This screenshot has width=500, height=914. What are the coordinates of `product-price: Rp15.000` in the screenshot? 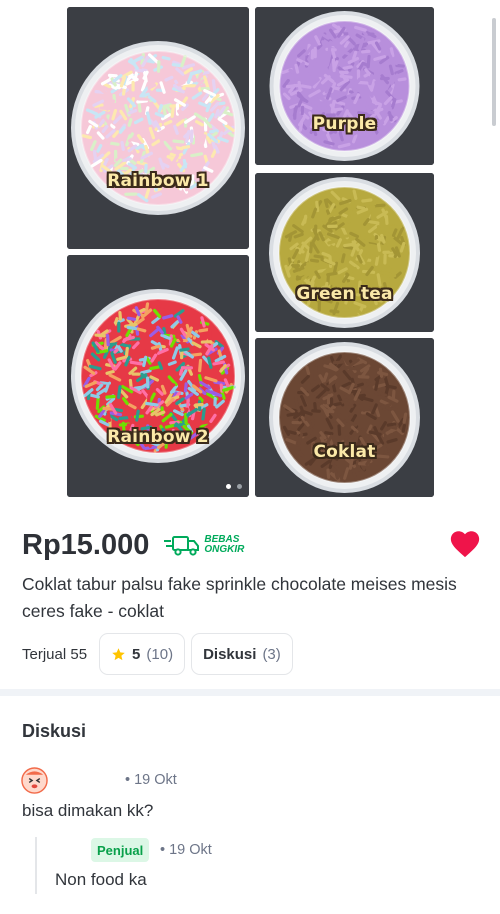 It's located at (86, 544).